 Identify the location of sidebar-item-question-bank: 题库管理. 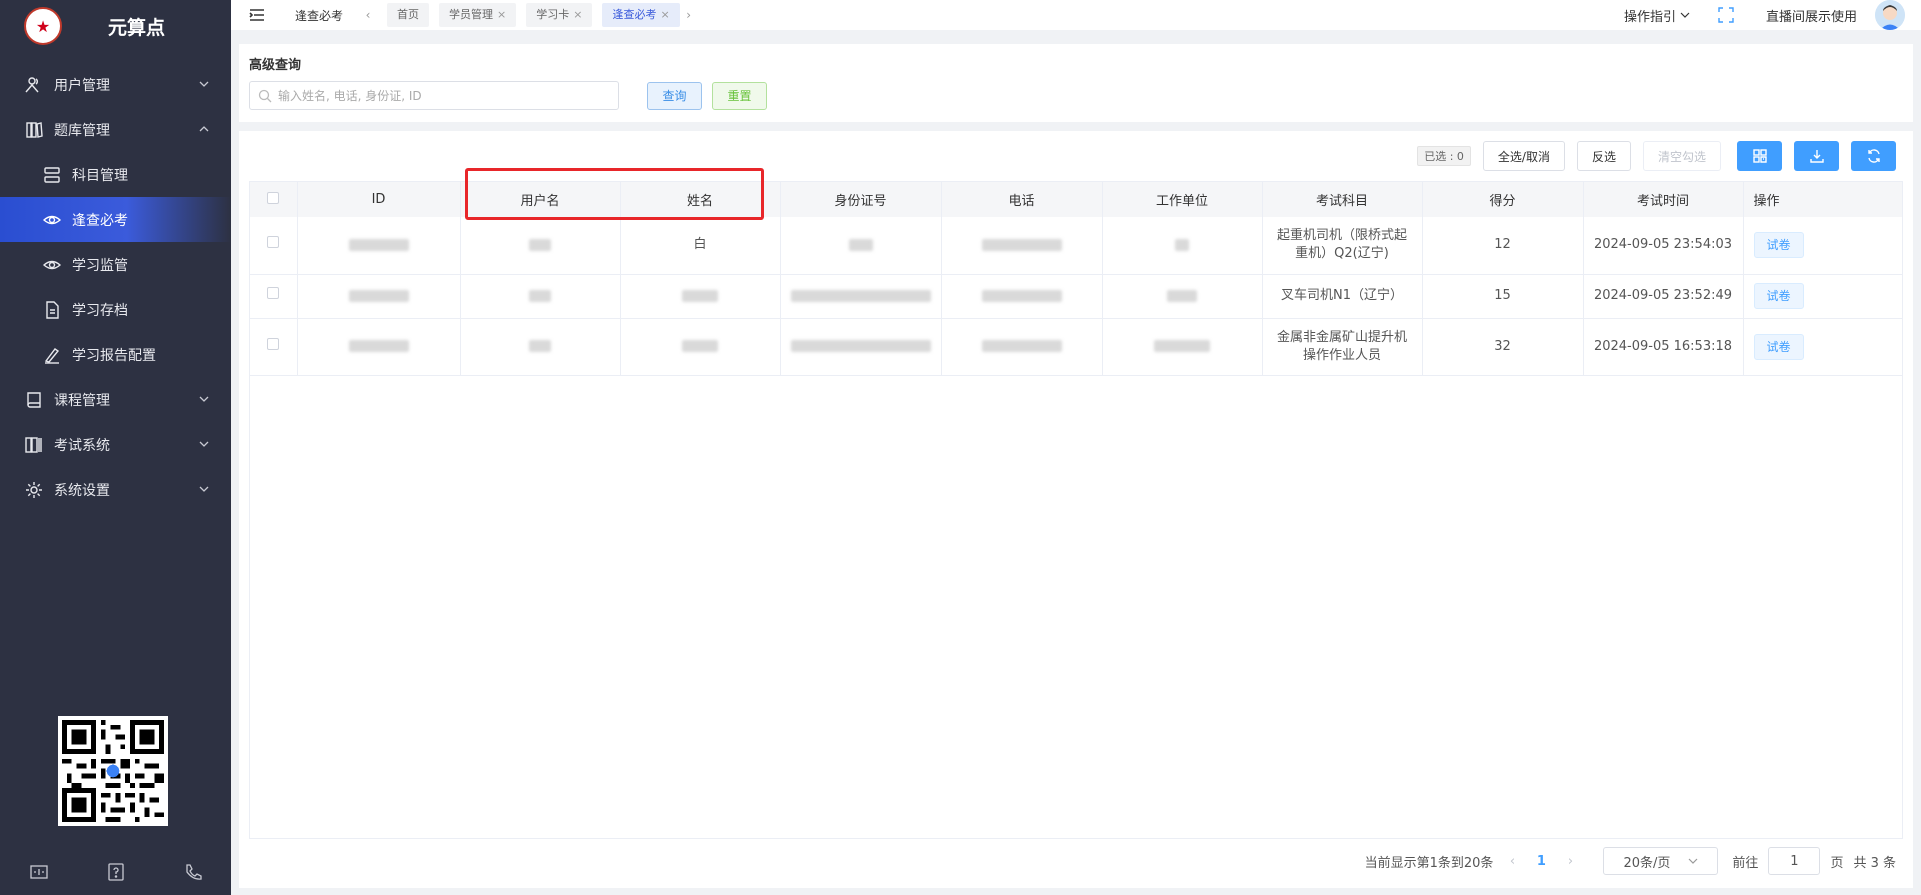
(115, 129).